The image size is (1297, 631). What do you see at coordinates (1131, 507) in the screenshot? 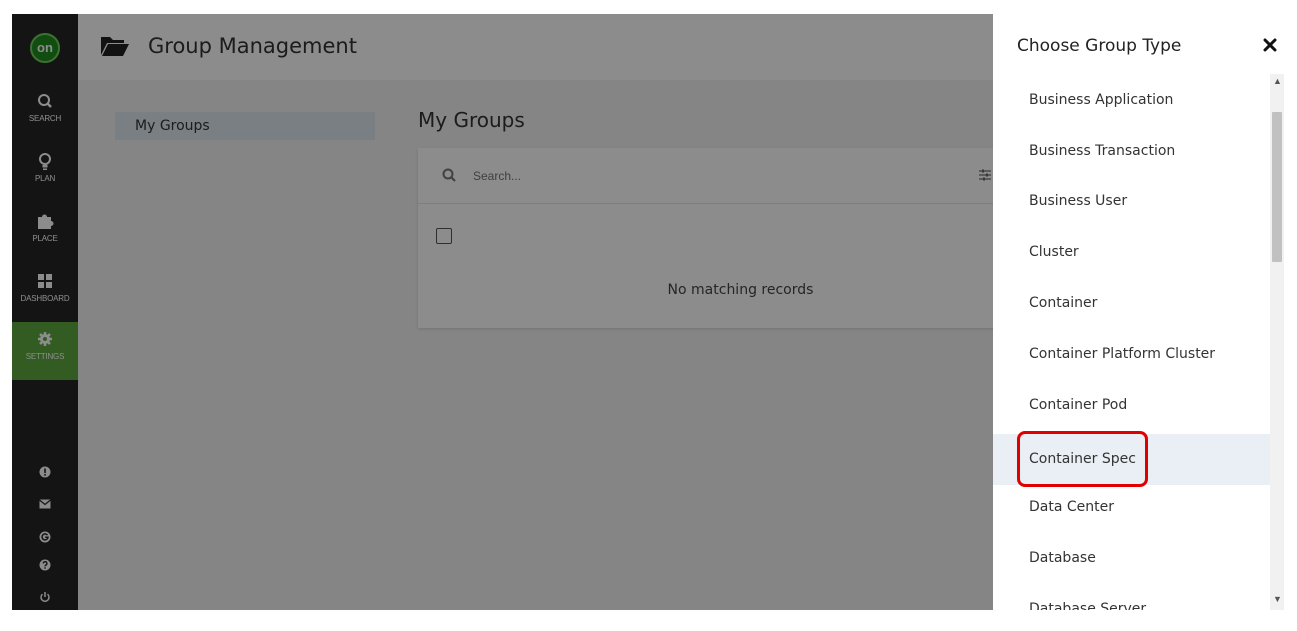
I see `group-type-data-center: Data Center` at bounding box center [1131, 507].